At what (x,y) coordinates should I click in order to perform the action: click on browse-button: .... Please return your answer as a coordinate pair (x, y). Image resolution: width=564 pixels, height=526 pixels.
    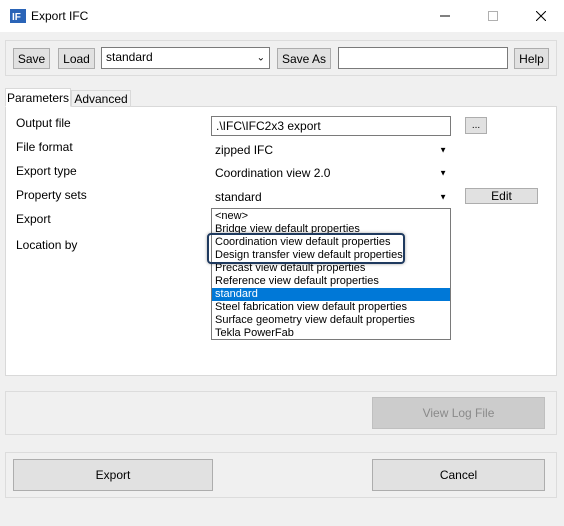
    Looking at the image, I should click on (476, 125).